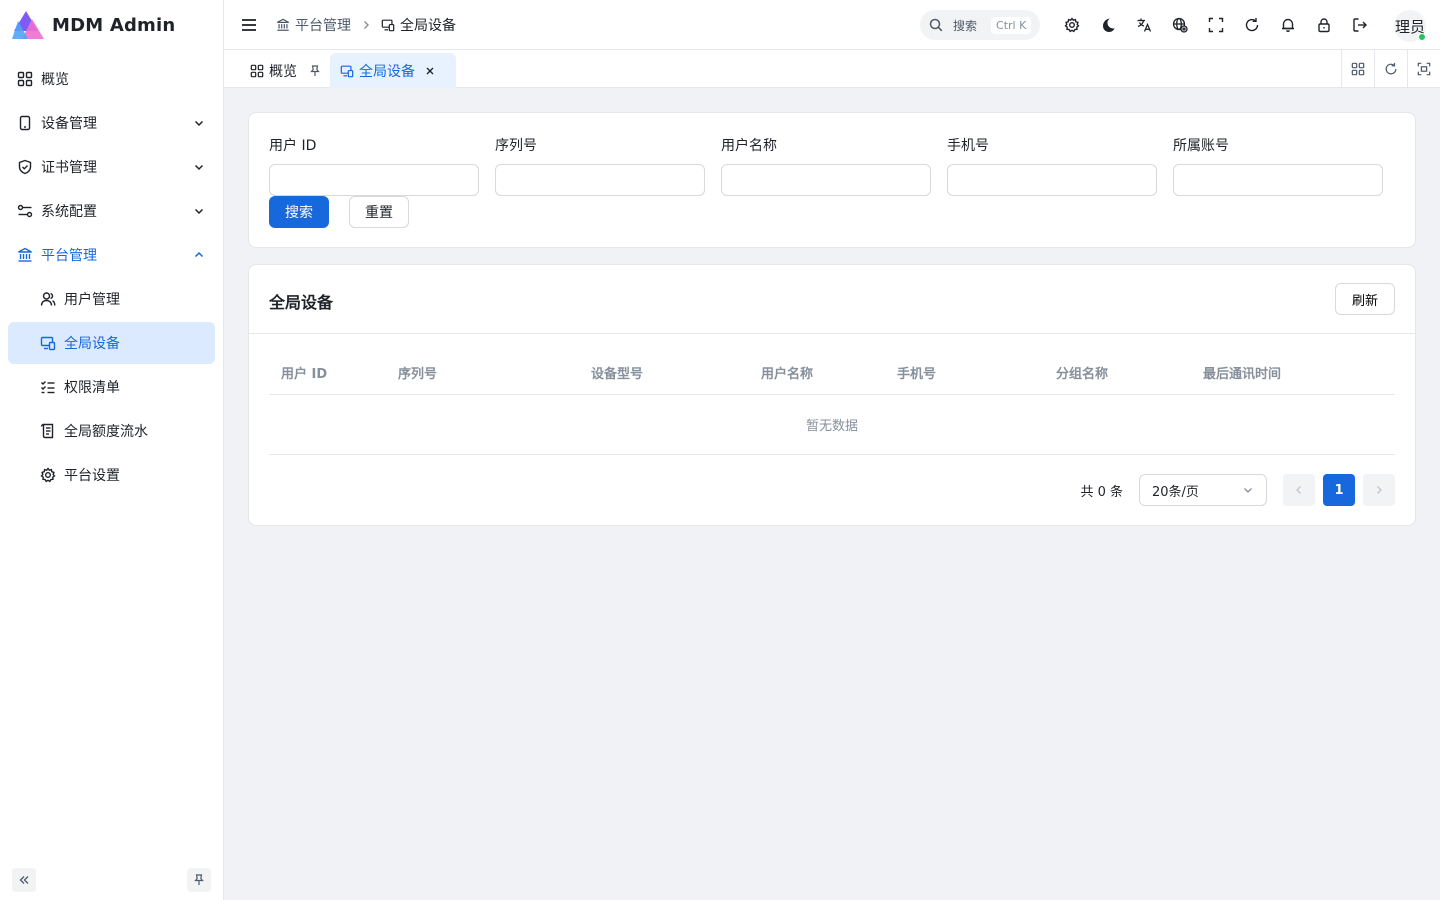  I want to click on menu-label: 设备管理, so click(69, 124).